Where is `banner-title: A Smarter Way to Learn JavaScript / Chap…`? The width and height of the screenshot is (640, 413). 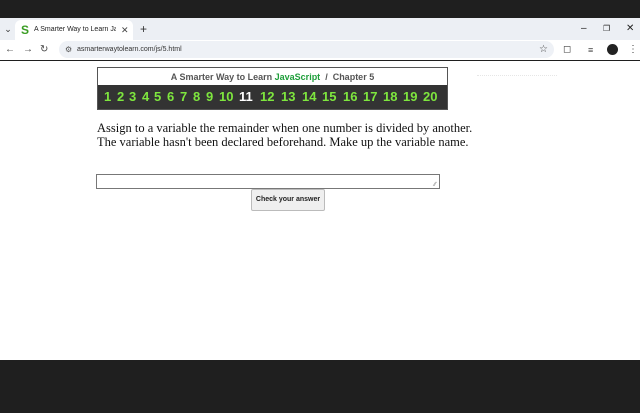
banner-title: A Smarter Way to Learn JavaScript / Chap… is located at coordinates (272, 77).